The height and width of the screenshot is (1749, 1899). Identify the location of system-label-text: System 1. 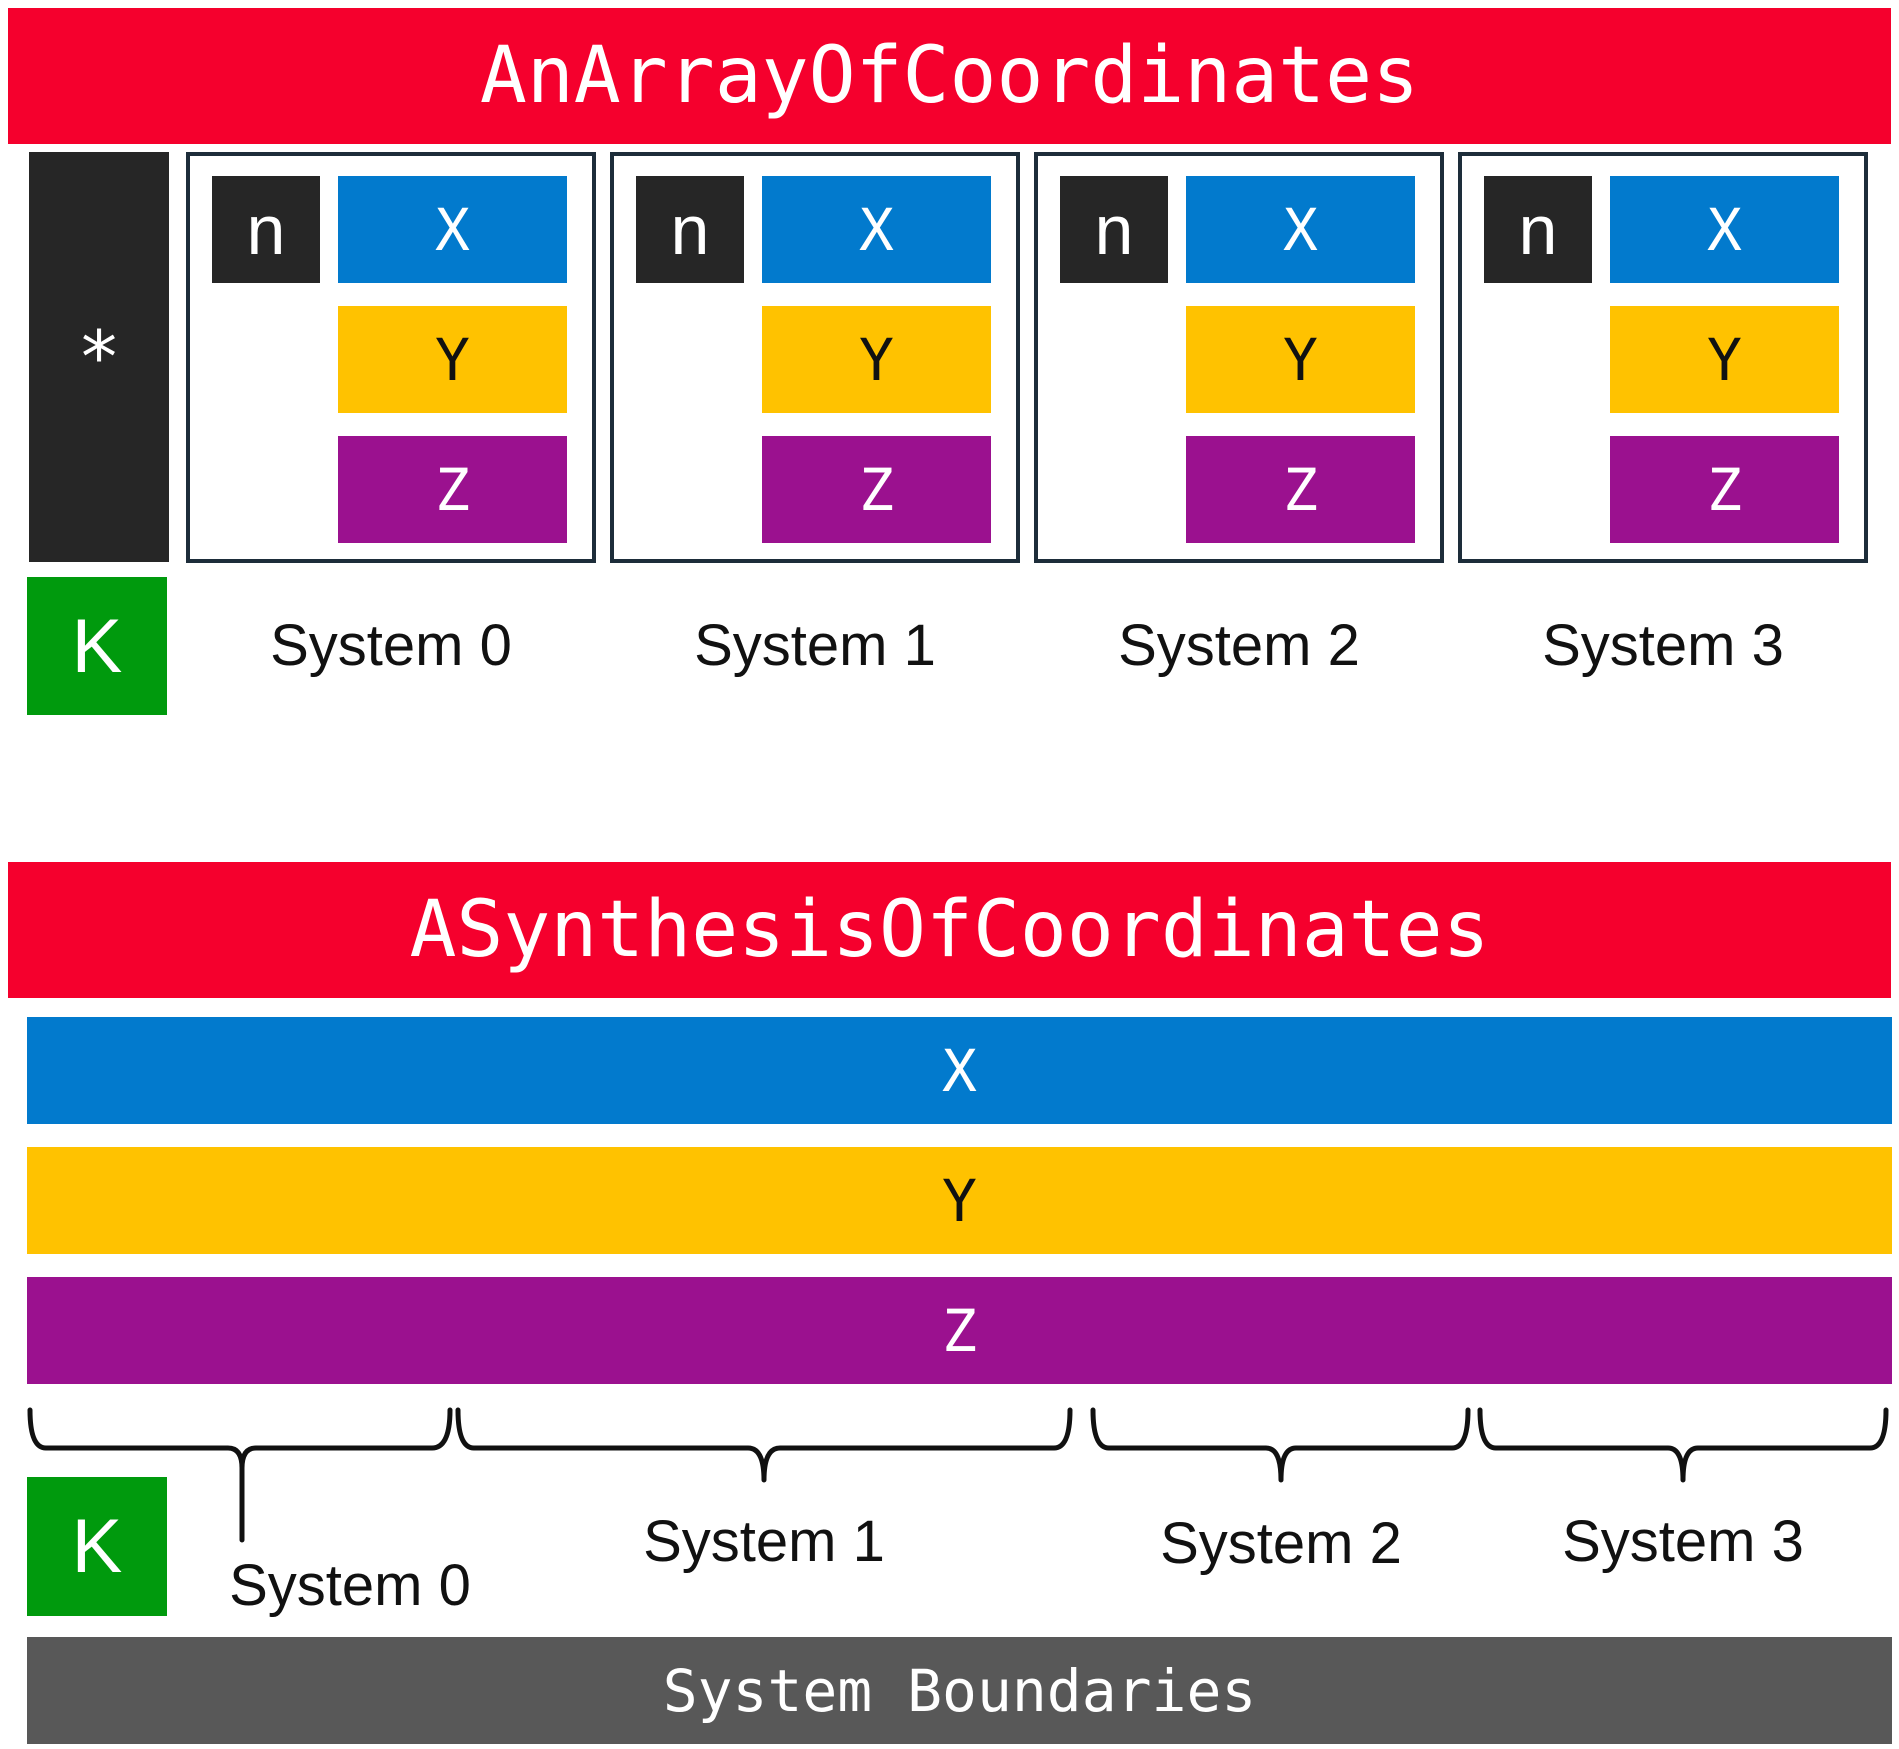
(764, 1541).